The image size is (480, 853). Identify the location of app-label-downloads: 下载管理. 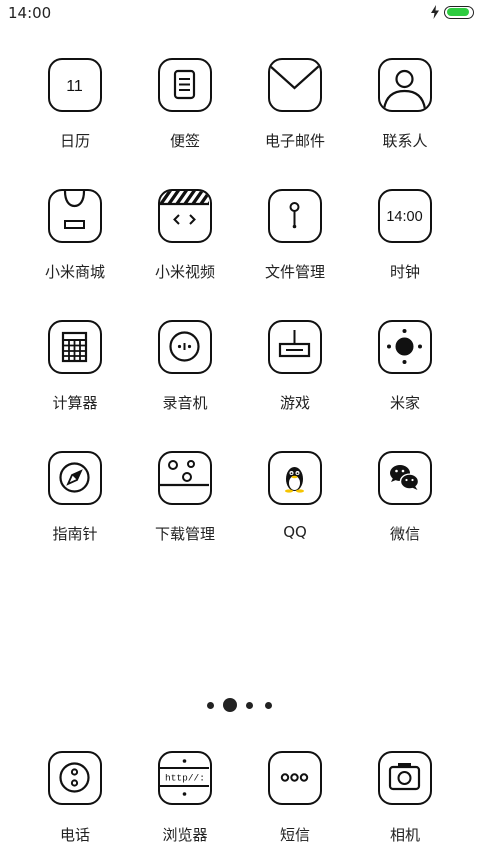
(184, 534).